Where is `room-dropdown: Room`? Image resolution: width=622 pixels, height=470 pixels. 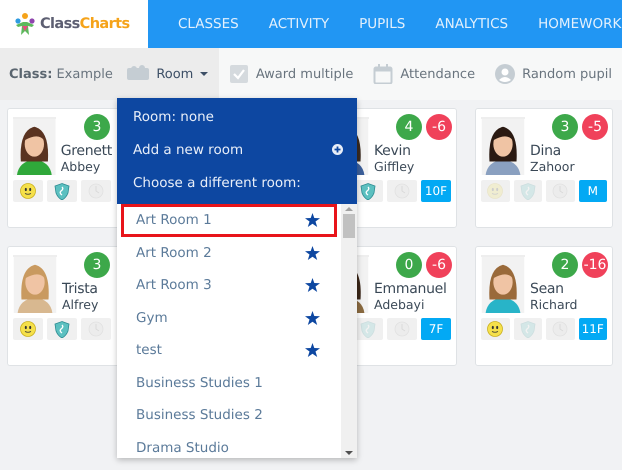
room-dropdown: Room is located at coordinates (168, 74).